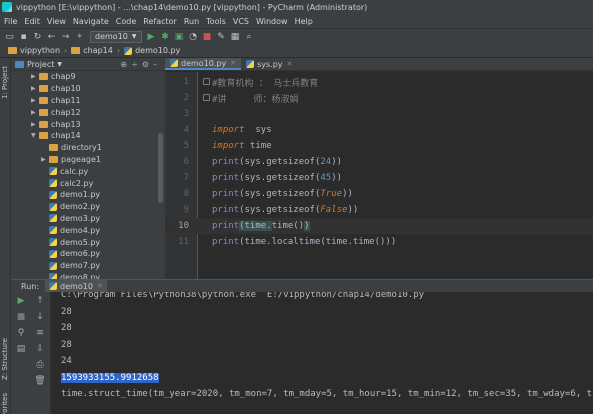 The height and width of the screenshot is (414, 593). I want to click on gear-icon: ⚙, so click(147, 64).